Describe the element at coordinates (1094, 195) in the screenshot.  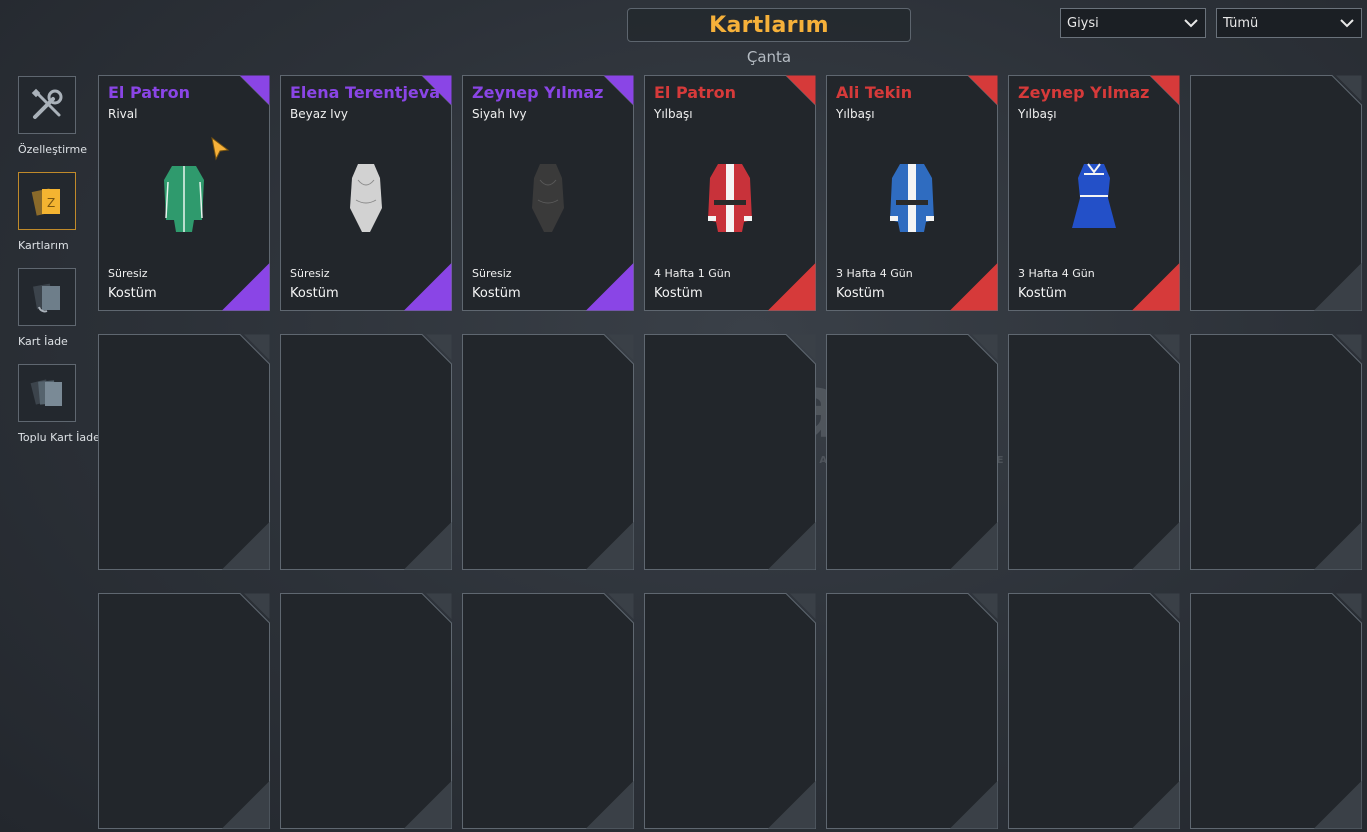
I see `blue-dress-icon` at that location.